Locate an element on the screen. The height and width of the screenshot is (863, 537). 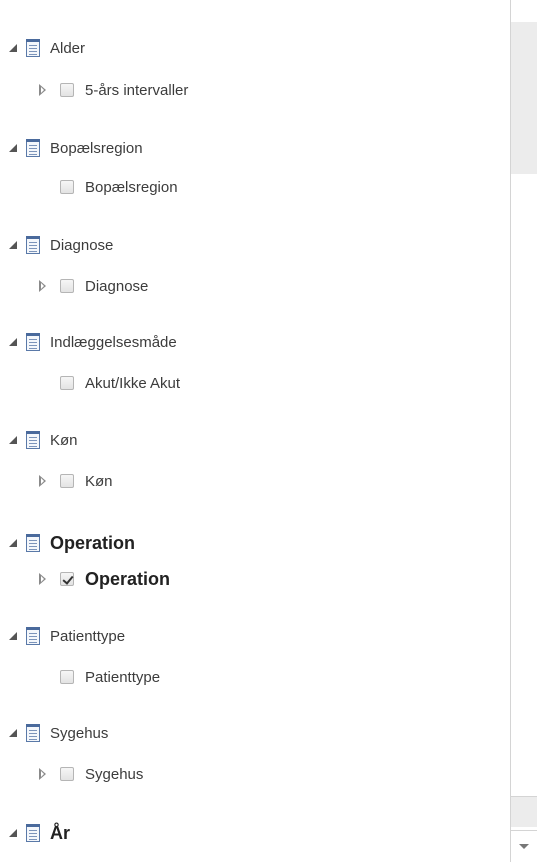
field-bopaelsregion: Bopælsregion is located at coordinates (107, 187).